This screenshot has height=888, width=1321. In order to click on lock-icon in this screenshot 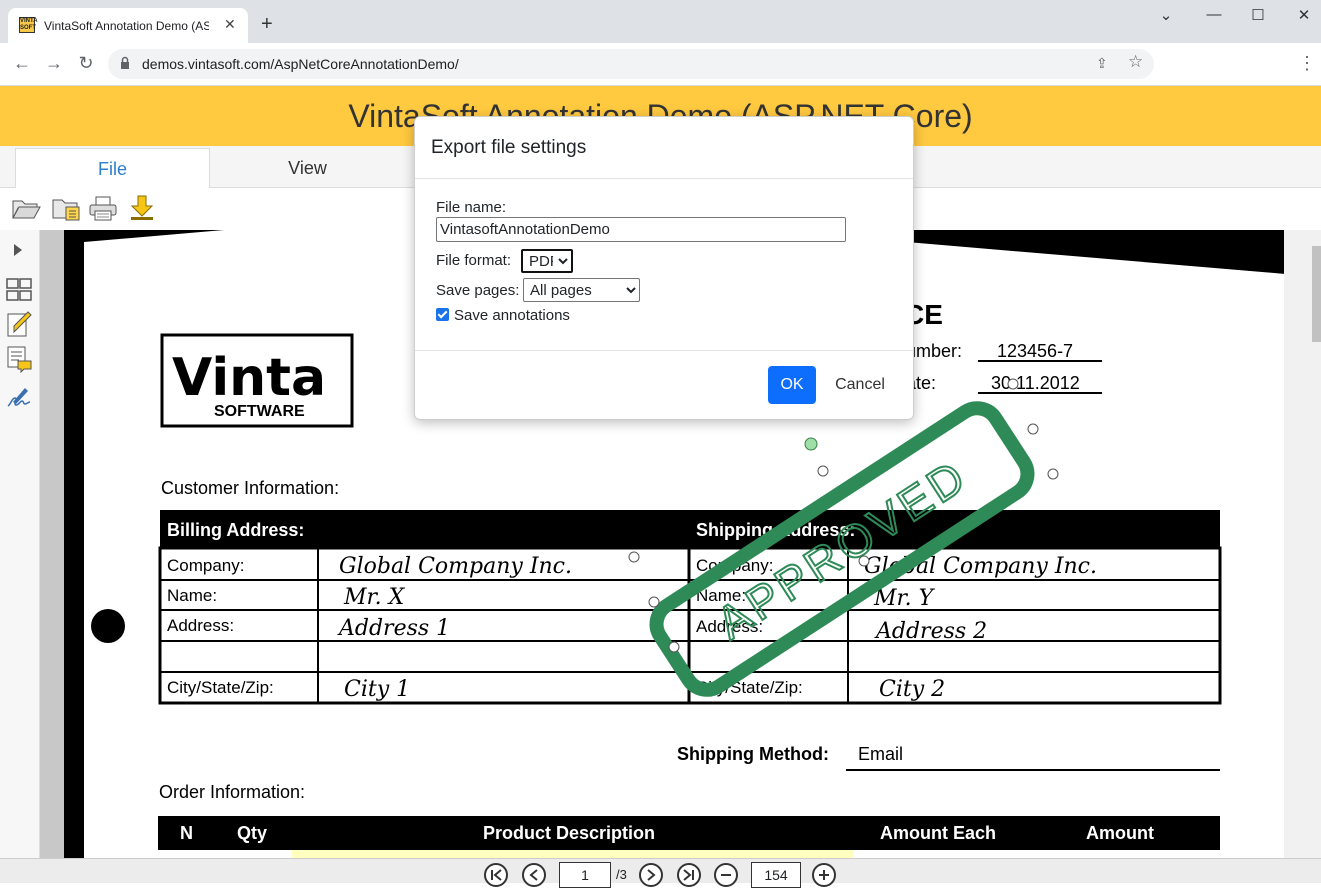, I will do `click(125, 62)`.